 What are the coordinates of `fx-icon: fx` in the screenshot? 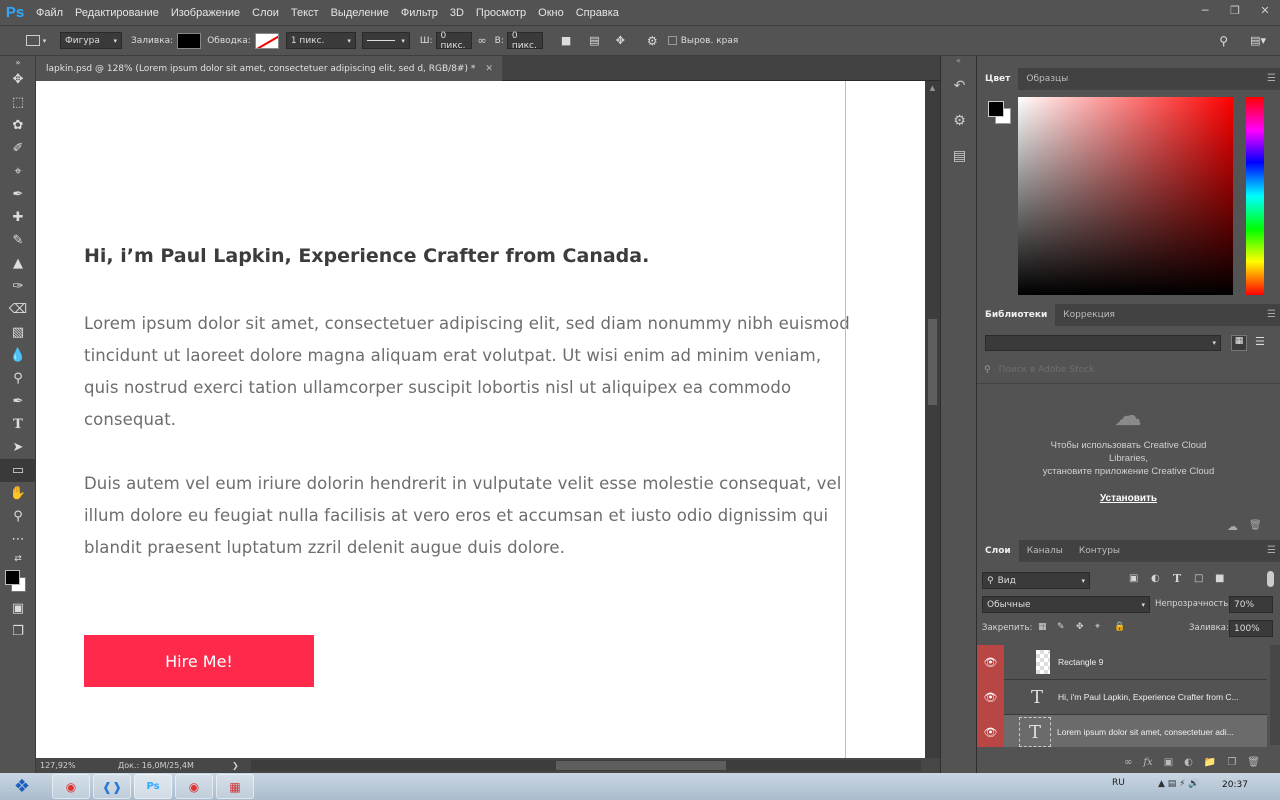 It's located at (1147, 762).